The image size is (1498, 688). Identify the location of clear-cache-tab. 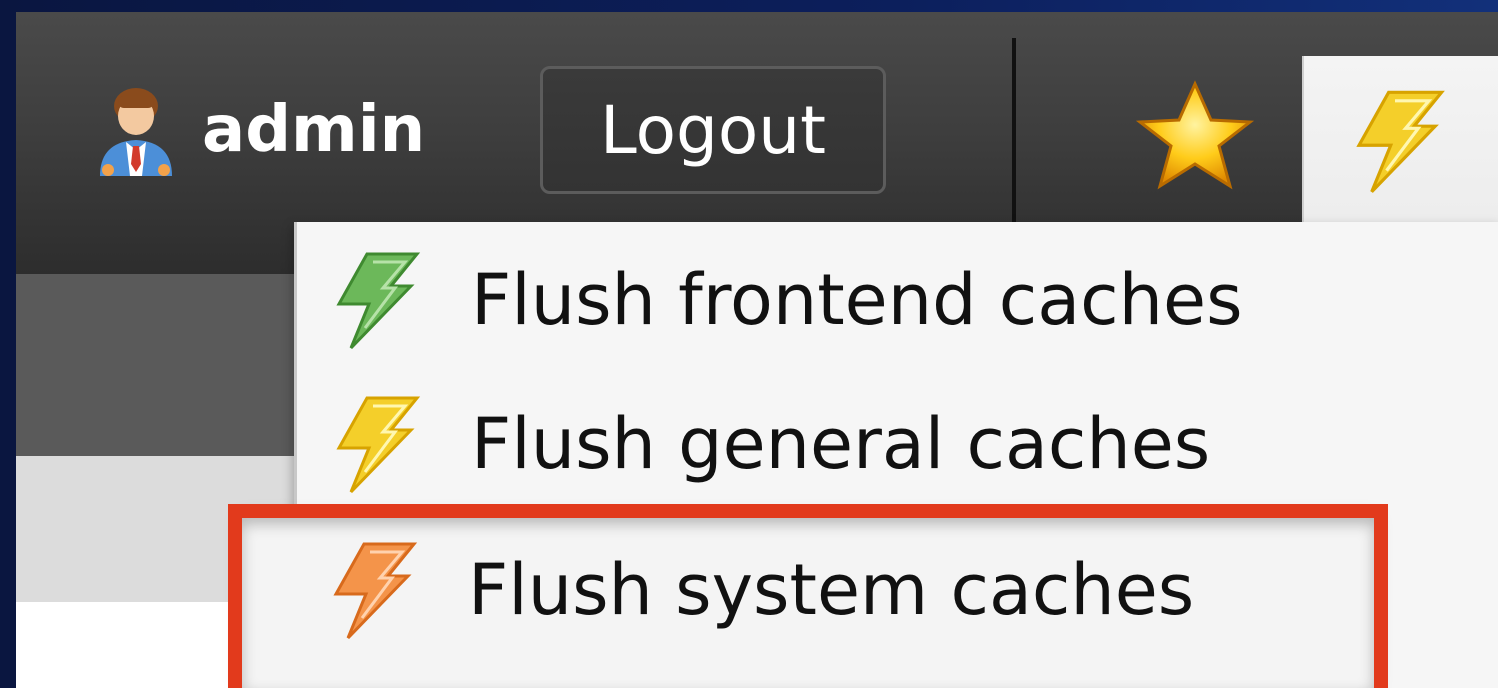
(1400, 146).